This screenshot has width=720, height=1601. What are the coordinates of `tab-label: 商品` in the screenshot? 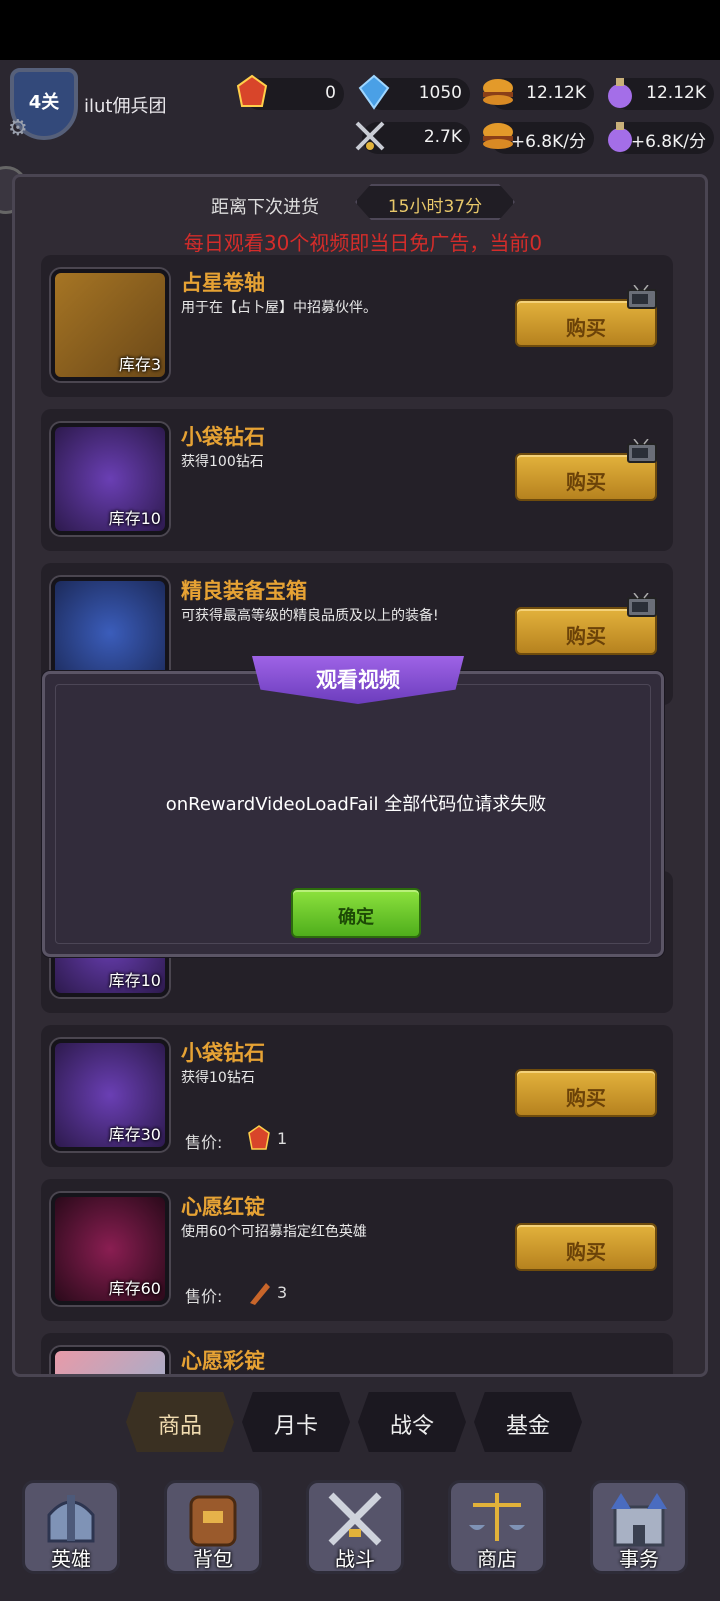 It's located at (179, 1426).